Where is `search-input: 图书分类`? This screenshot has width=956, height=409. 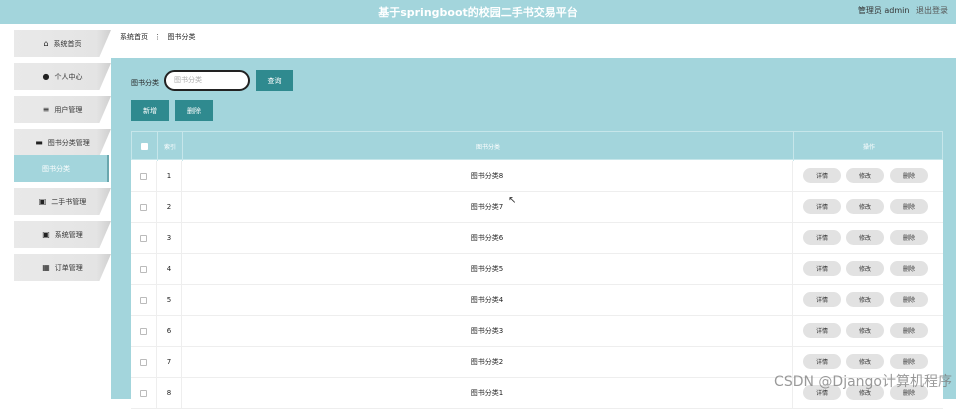 search-input: 图书分类 is located at coordinates (207, 80).